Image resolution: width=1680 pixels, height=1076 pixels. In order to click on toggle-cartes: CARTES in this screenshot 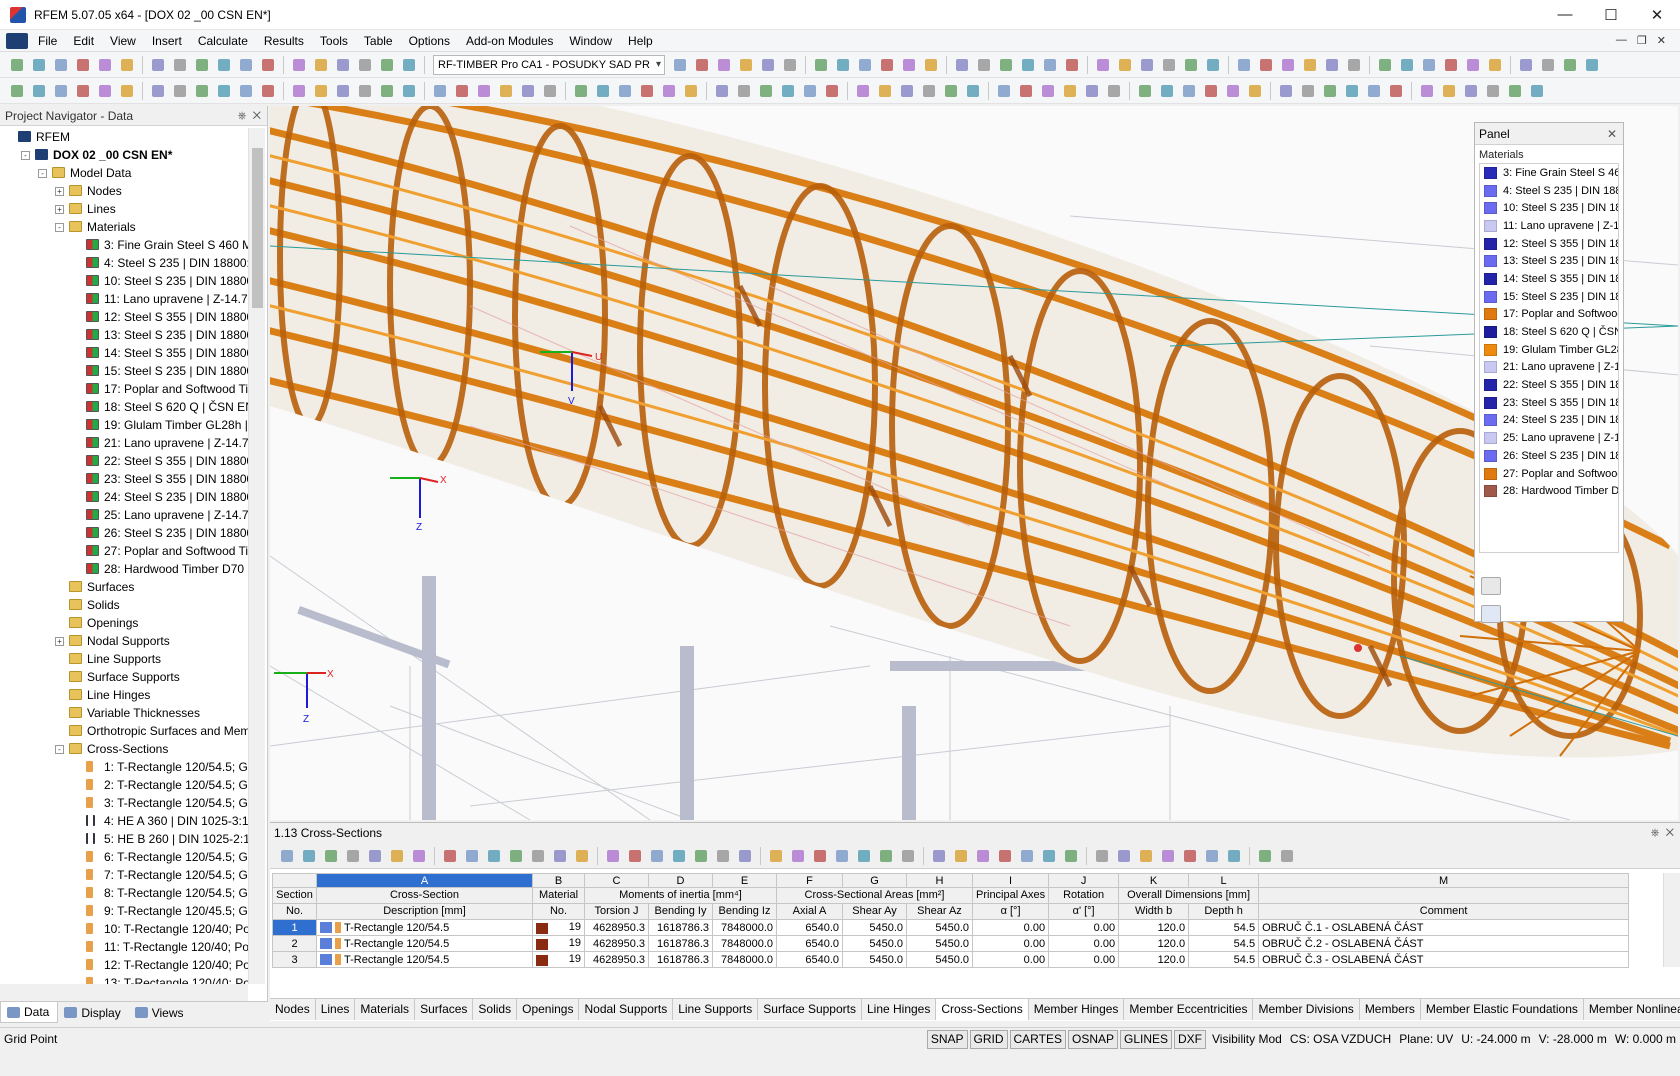, I will do `click(1037, 1039)`.